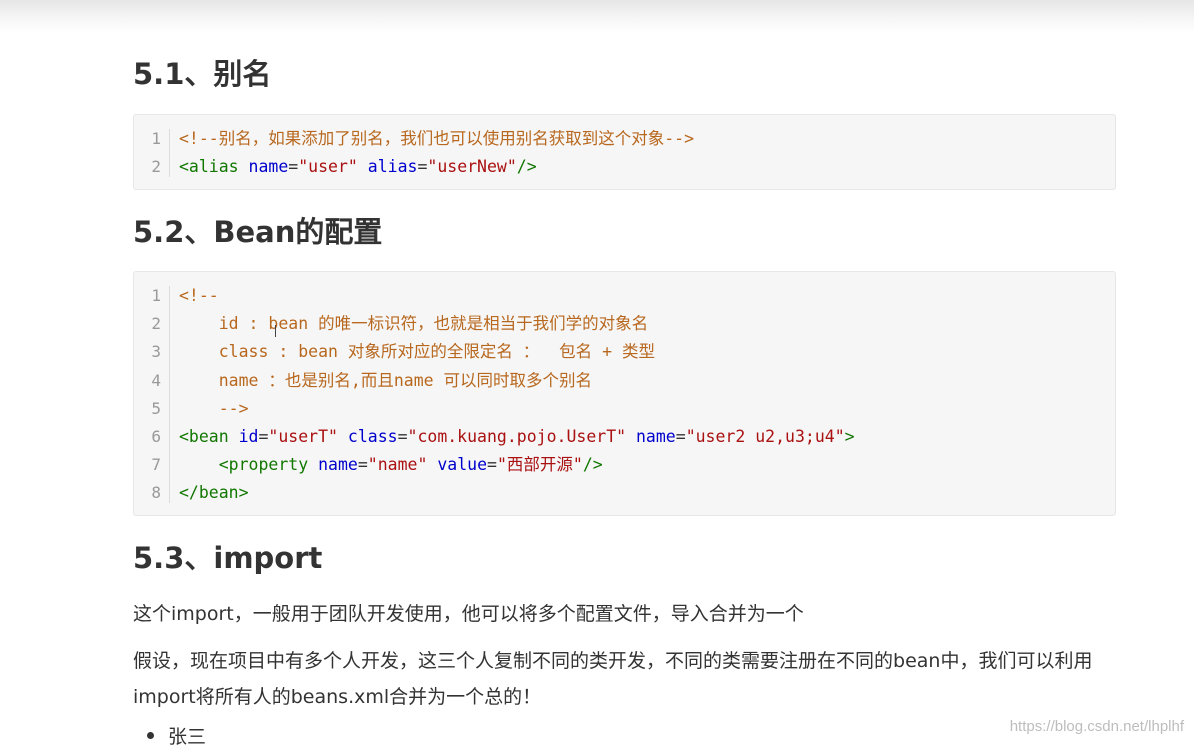 The image size is (1194, 750). Describe the element at coordinates (624, 409) in the screenshot. I see `code-line: 5 -->` at that location.